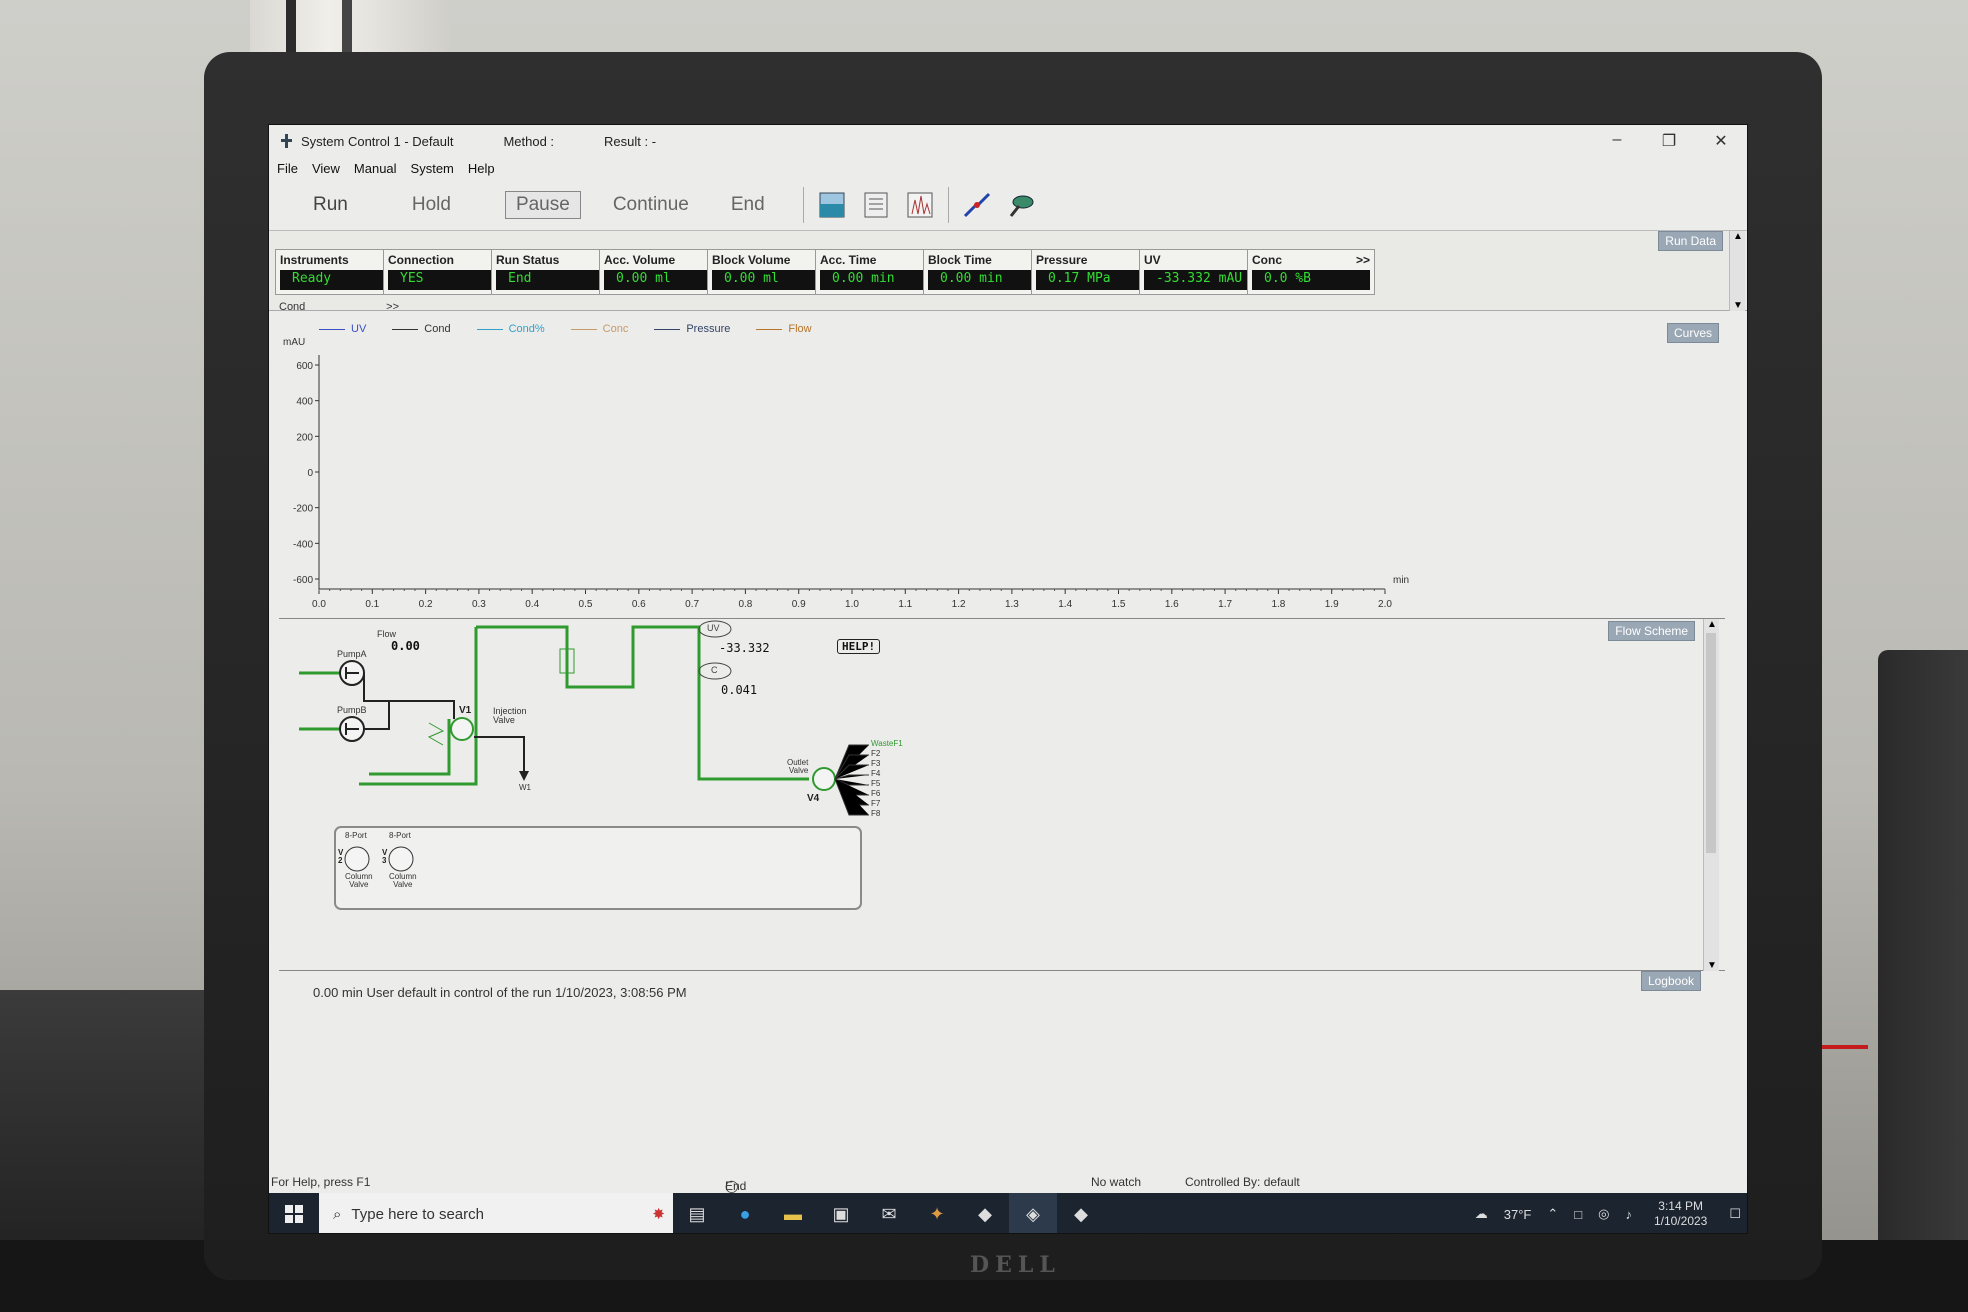  What do you see at coordinates (359, 884) in the screenshot?
I see `col-valve-v2-text-2: Valve` at bounding box center [359, 884].